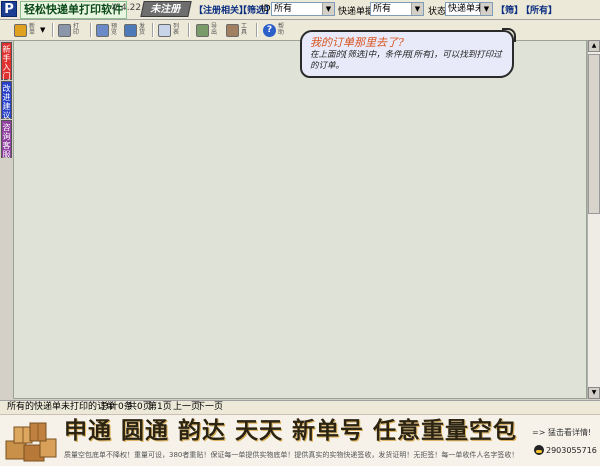 The height and width of the screenshot is (466, 600). I want to click on app-version: V 4.22, so click(127, 8).